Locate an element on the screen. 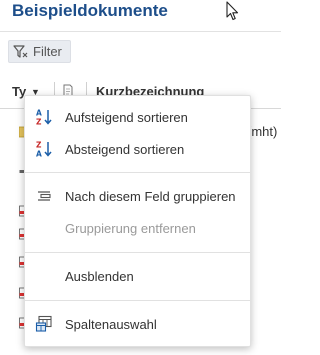  page-title: Beispieldokumente is located at coordinates (90, 10).